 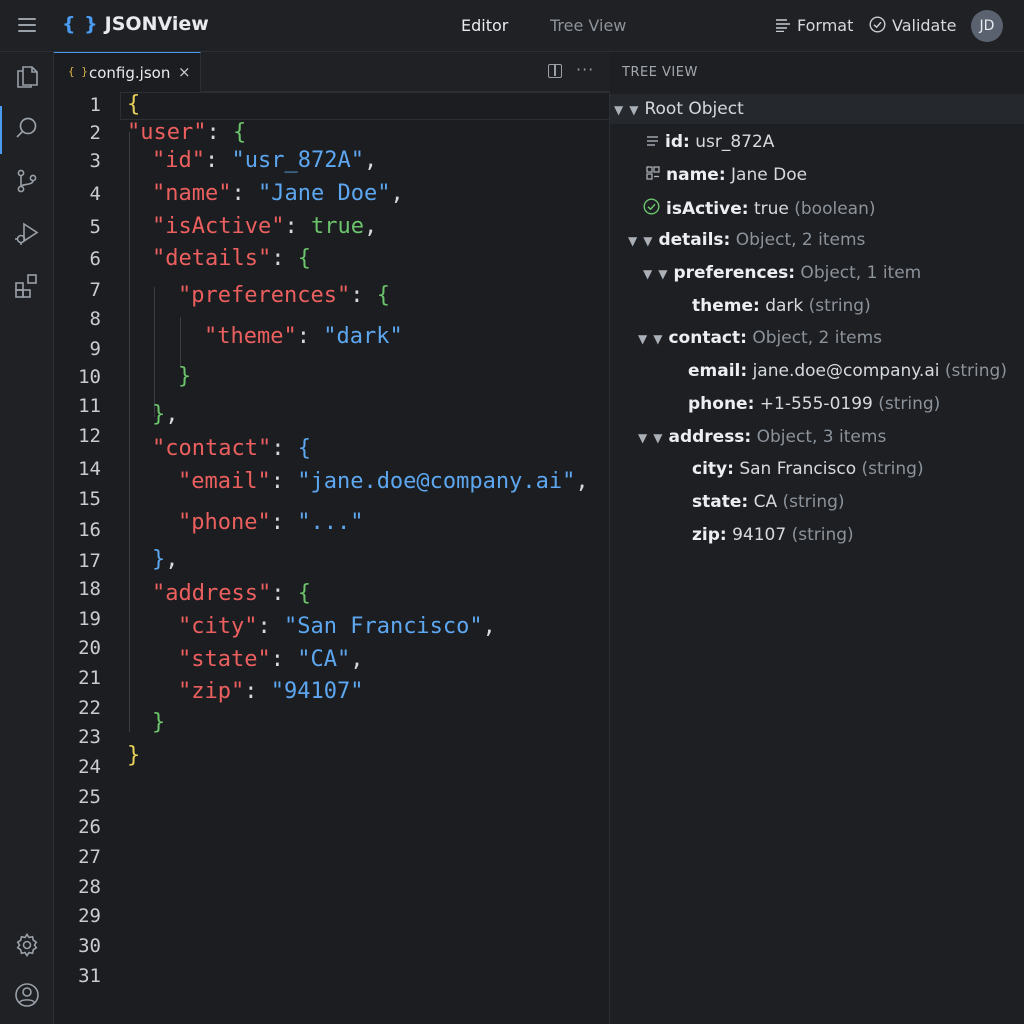 I want to click on tree-node-address: ▼ ▼ address: Object, 3 items, so click(x=762, y=437).